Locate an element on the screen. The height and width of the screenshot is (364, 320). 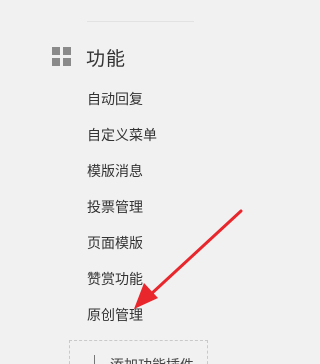
section-header: 功能 is located at coordinates (89, 57).